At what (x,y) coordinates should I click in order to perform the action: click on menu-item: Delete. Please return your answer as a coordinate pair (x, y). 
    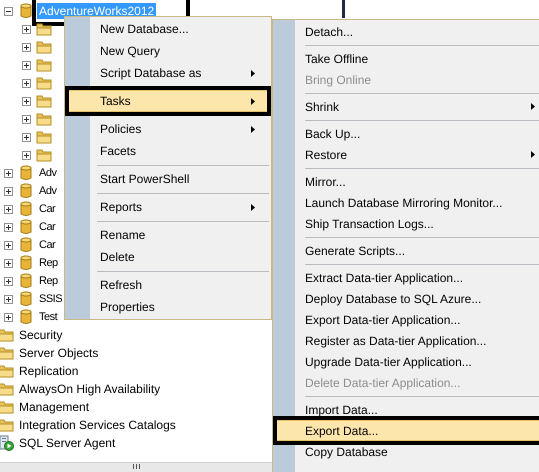
    Looking at the image, I should click on (168, 257).